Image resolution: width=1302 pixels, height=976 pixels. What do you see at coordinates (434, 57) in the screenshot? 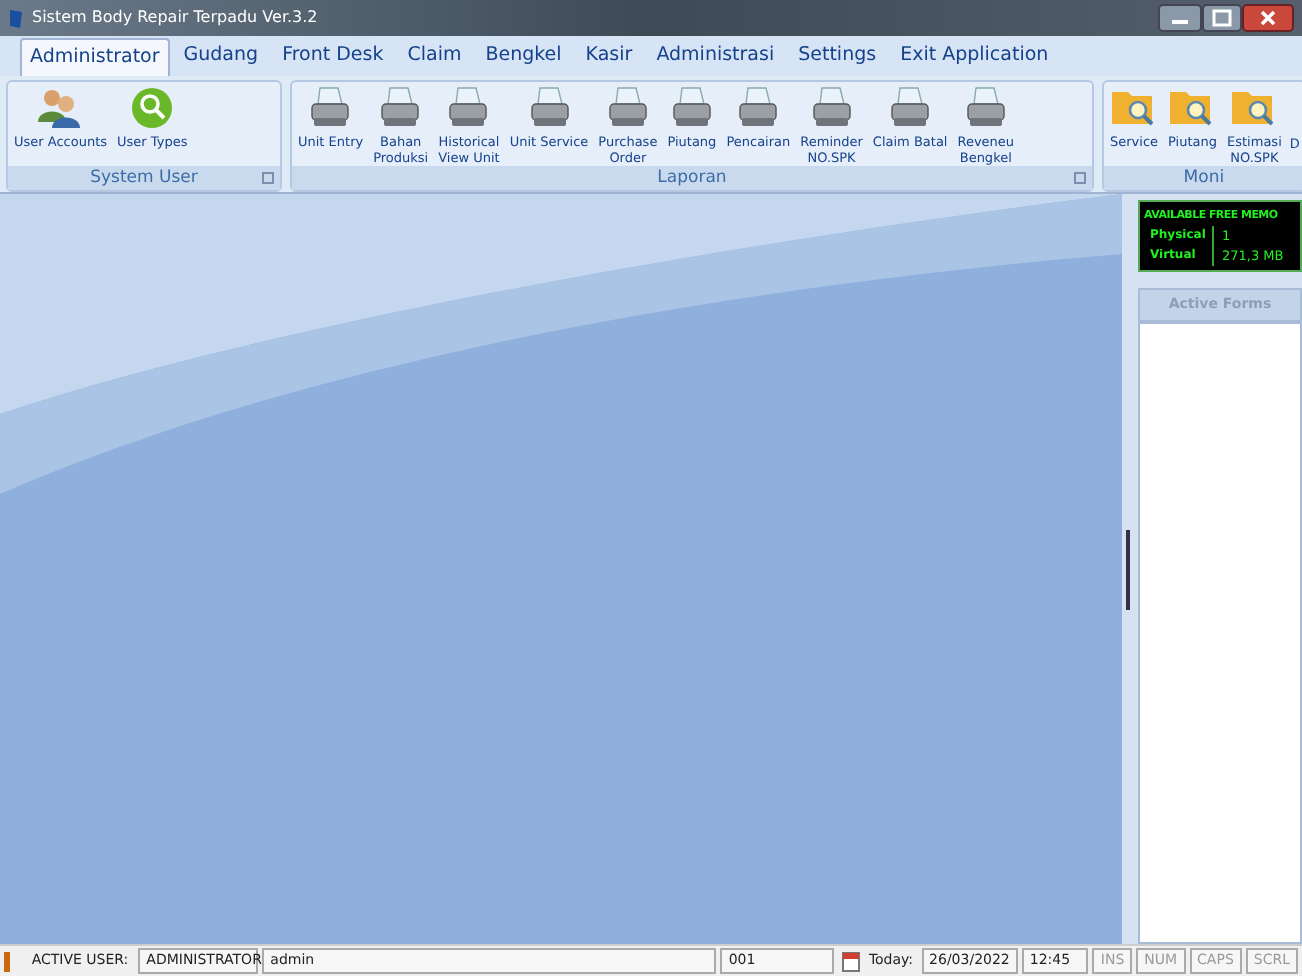
I see `menu-tab: Claim` at bounding box center [434, 57].